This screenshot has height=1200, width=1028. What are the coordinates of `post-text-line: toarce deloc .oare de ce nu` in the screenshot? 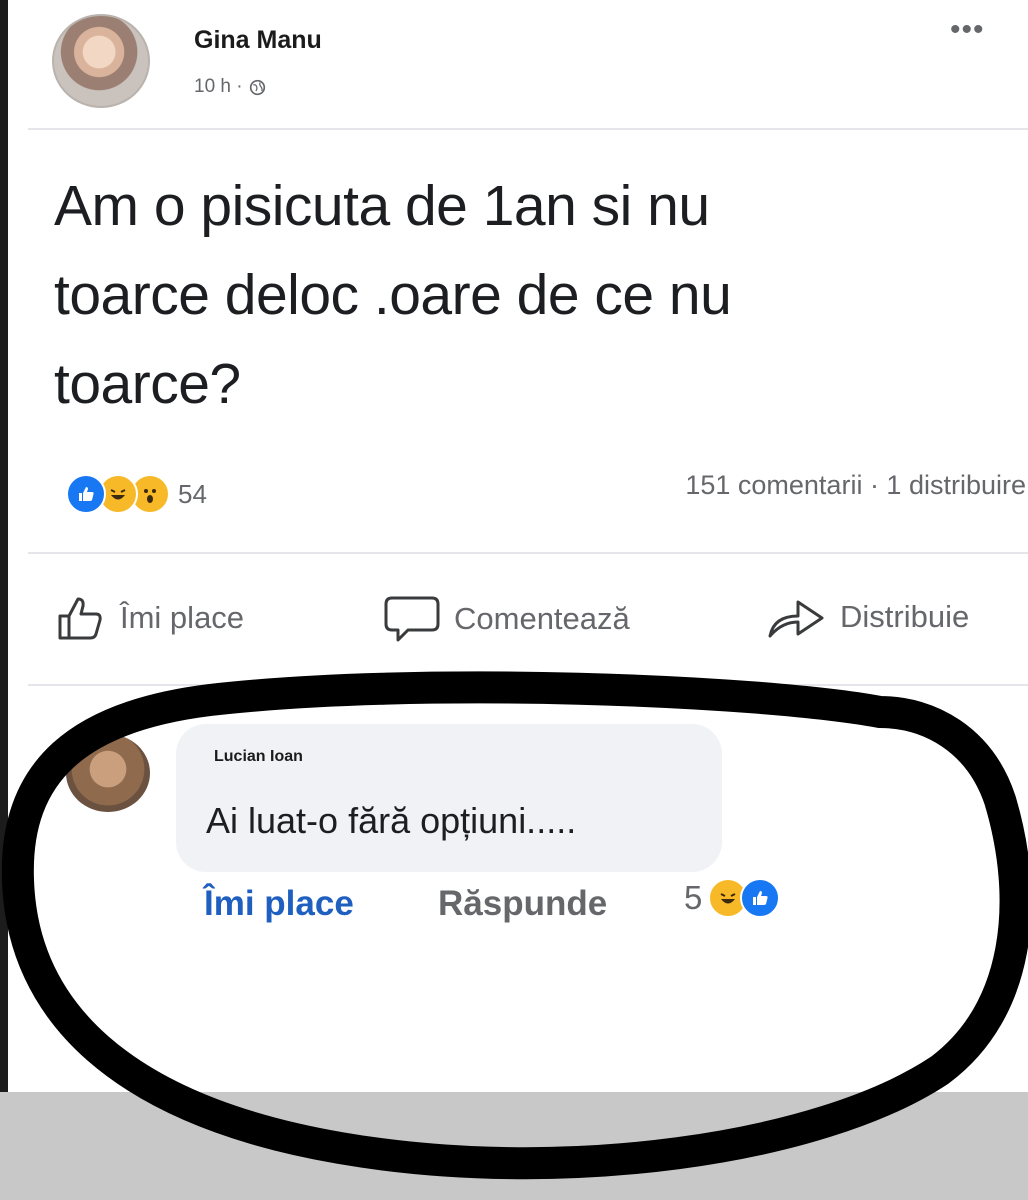 It's located at (393, 295).